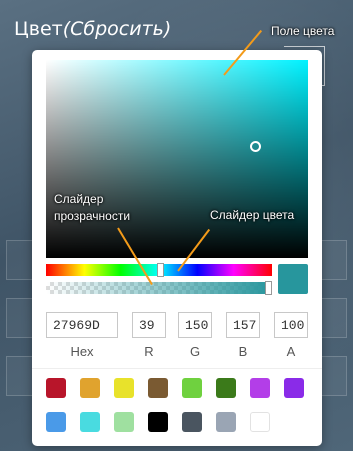  I want to click on color-label: Цвет, so click(38, 29).